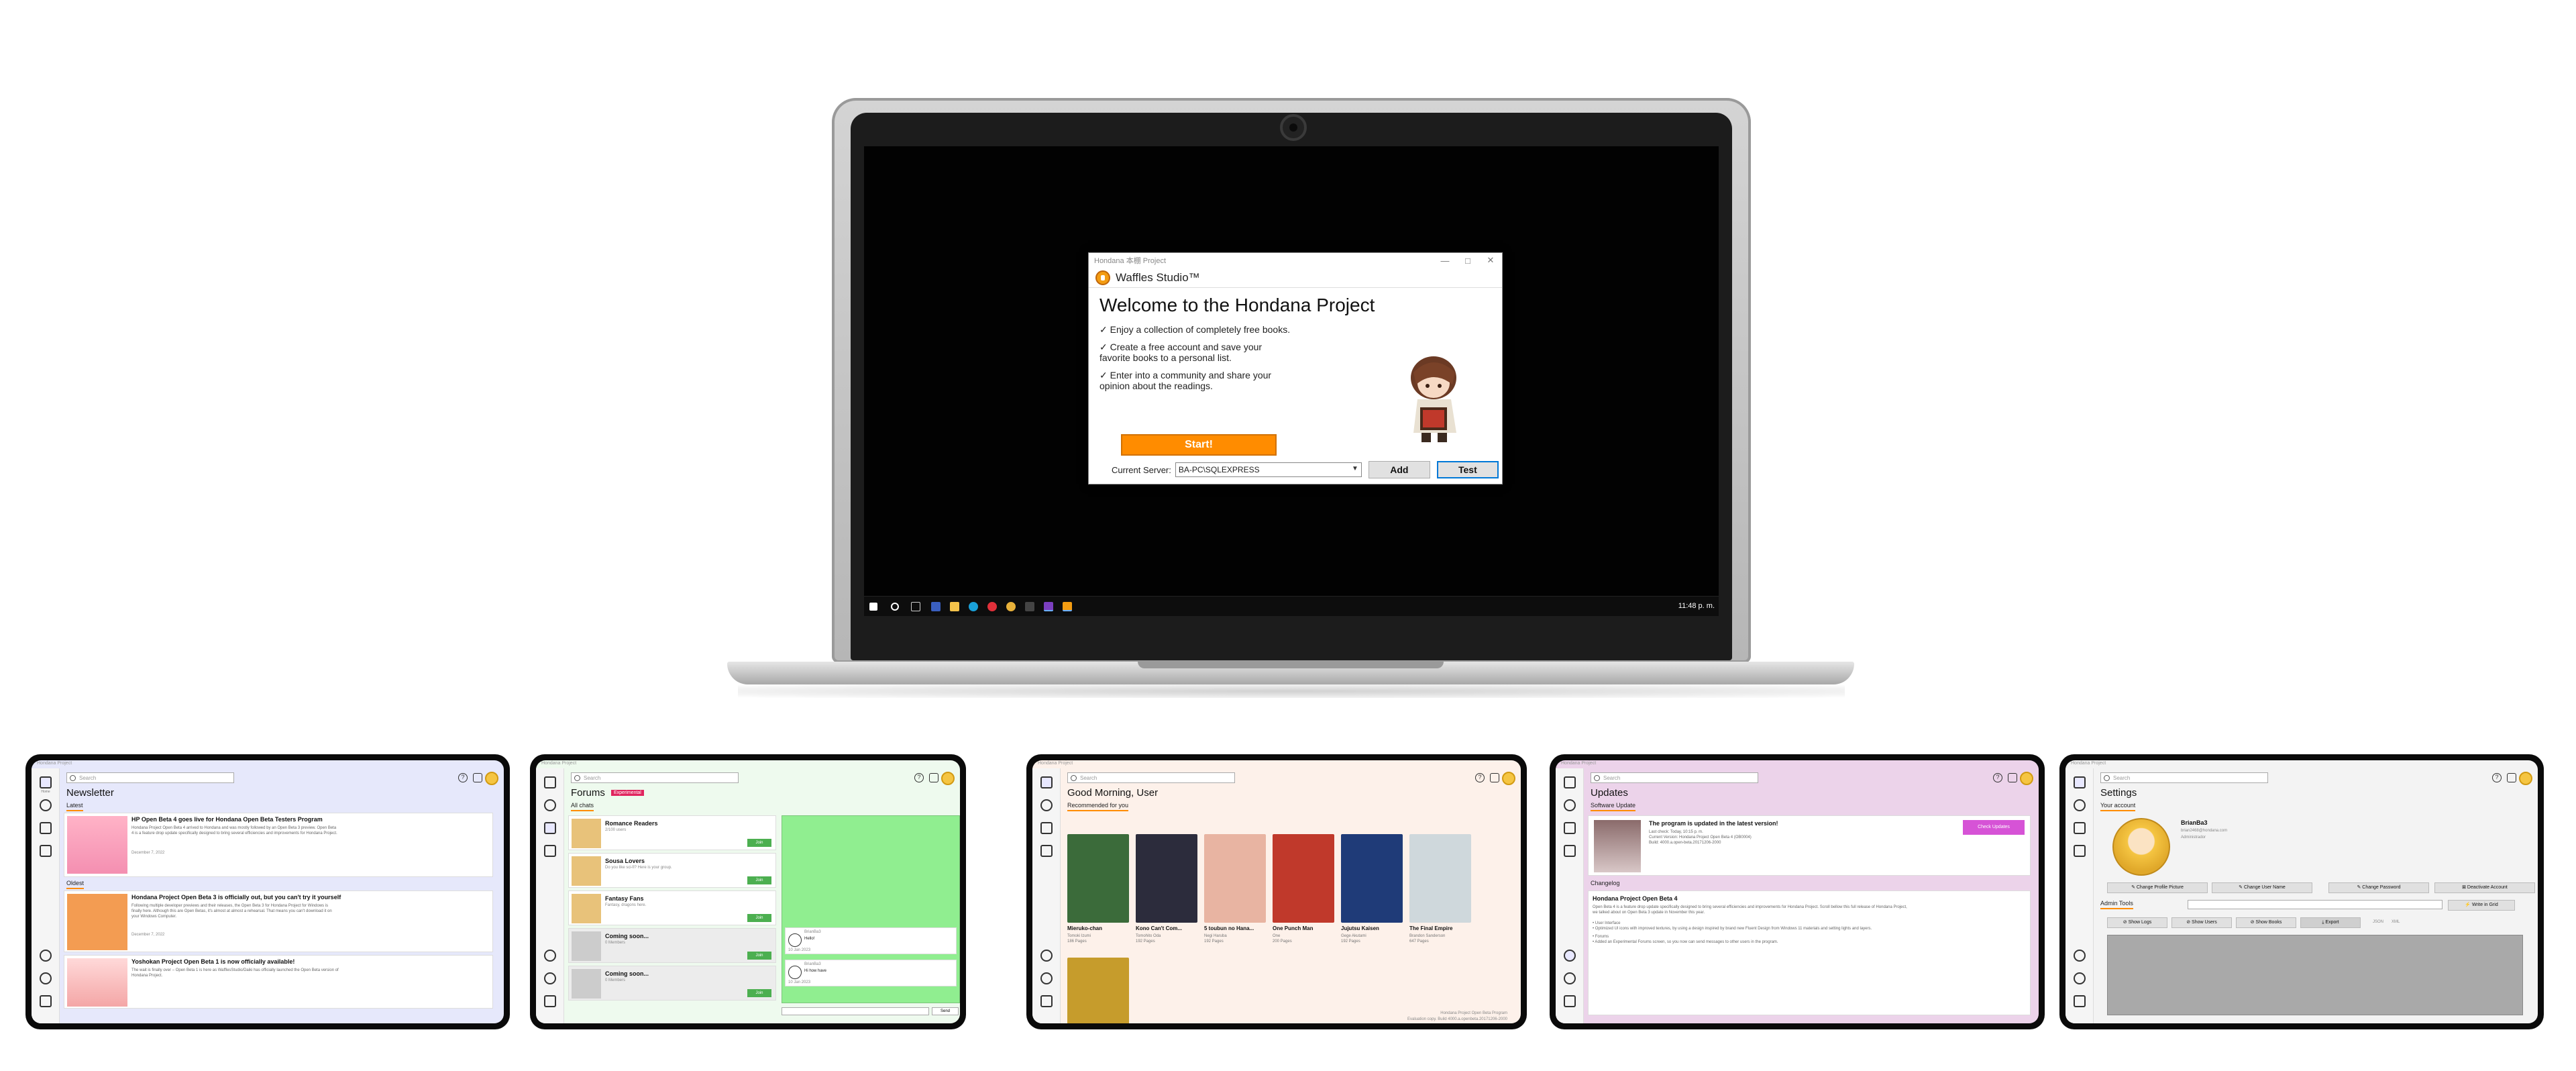 The width and height of the screenshot is (2576, 1071). I want to click on deactivate-account-button: ⊠ Deactivate Account, so click(2484, 887).